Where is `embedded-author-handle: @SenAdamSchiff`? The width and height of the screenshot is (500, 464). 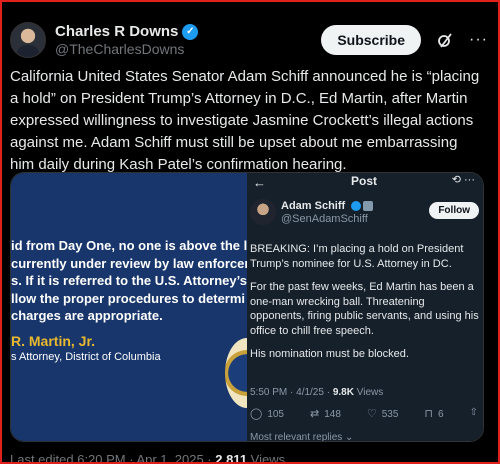
embedded-author-handle: @SenAdamSchiff is located at coordinates (324, 219).